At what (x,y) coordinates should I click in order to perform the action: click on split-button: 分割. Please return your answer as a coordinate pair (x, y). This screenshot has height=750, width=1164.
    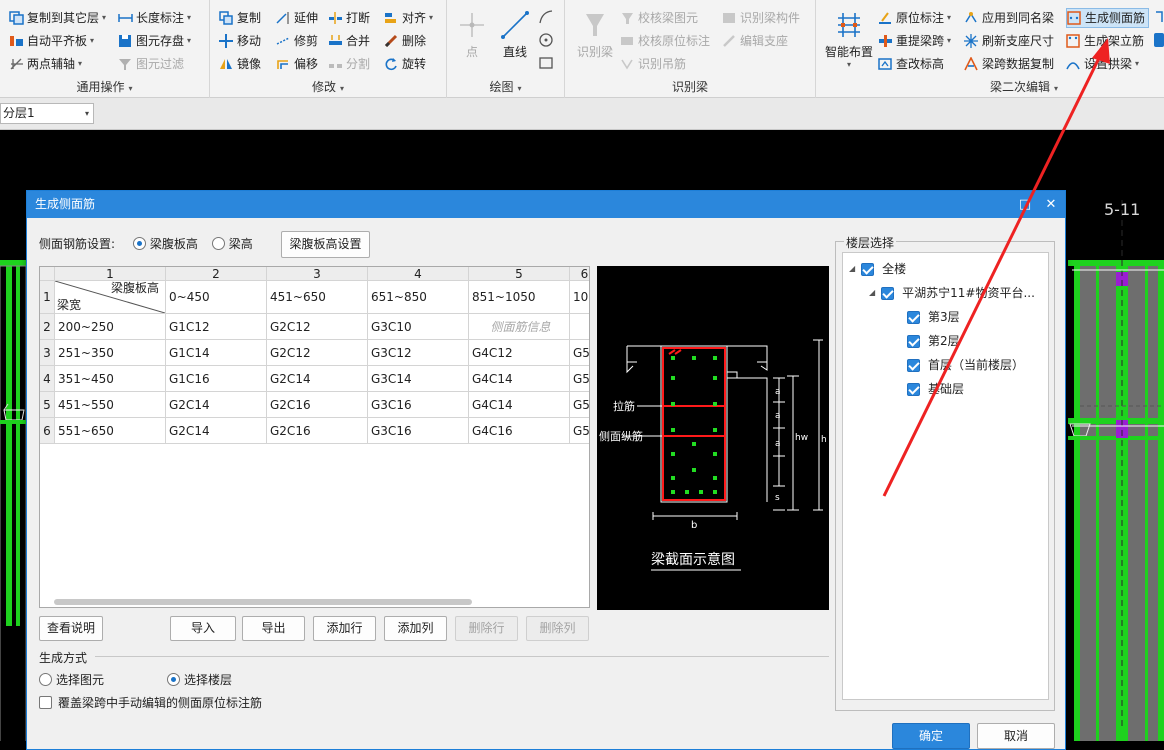
    Looking at the image, I should click on (349, 64).